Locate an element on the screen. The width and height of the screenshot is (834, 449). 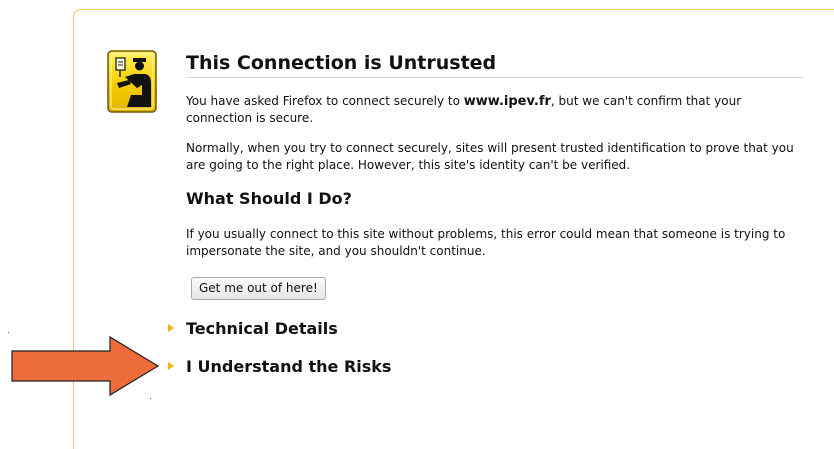
understand-risks-expander: I Understand the Risks is located at coordinates (279, 366).